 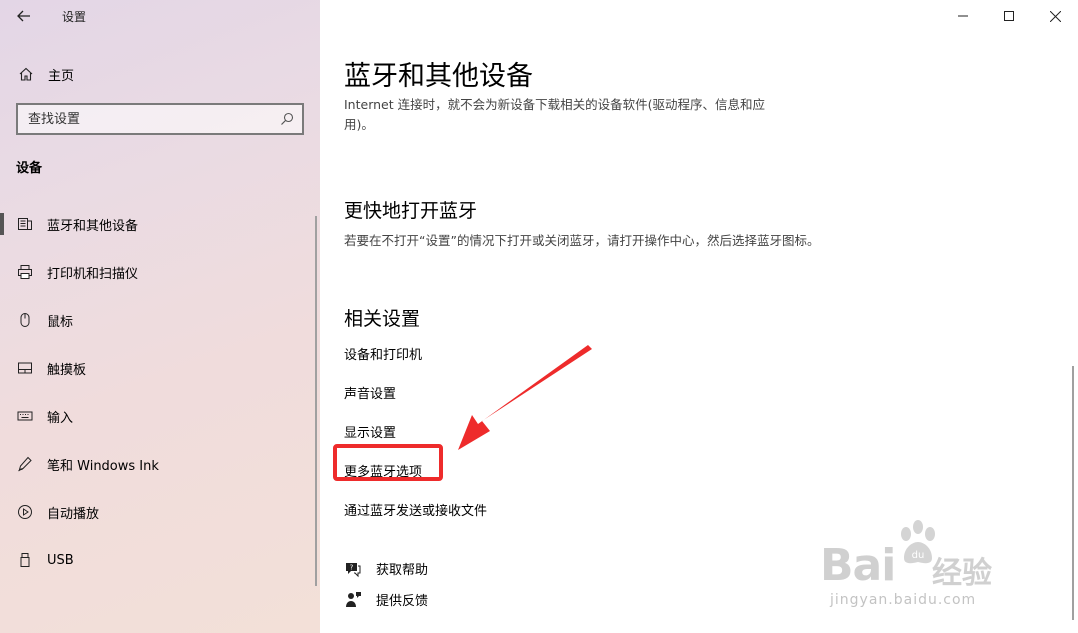 What do you see at coordinates (160, 464) in the screenshot?
I see `sidebar-item-pen: 笔和 Windows Ink` at bounding box center [160, 464].